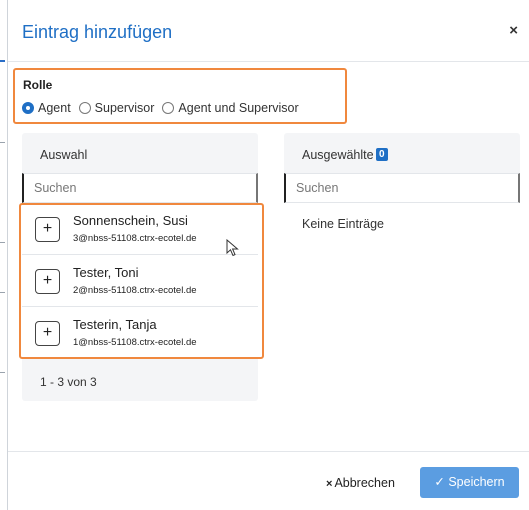  I want to click on radio-label: Agent und Supervisor, so click(238, 108).